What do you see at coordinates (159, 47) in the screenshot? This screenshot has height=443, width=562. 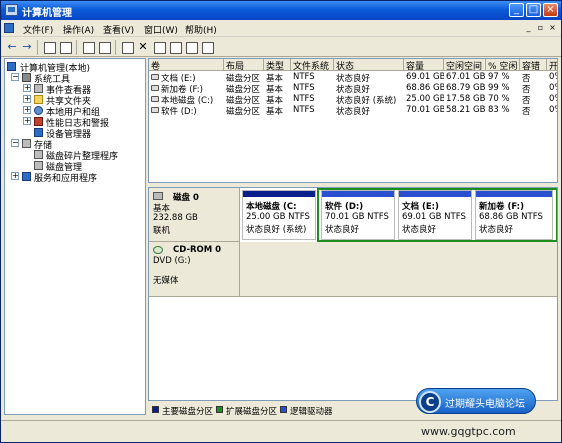 I see `cut-icon` at bounding box center [159, 47].